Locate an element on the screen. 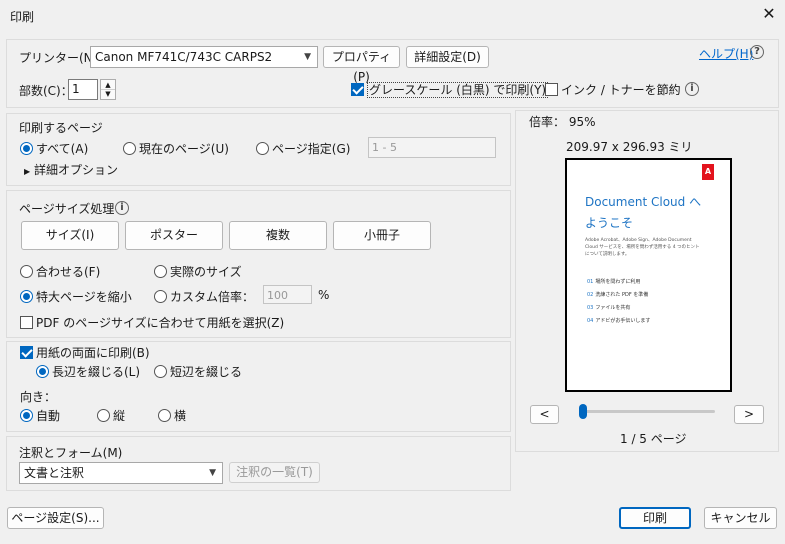 The image size is (785, 544). long-edge-radio: 長辺を綴じる(L) is located at coordinates (88, 371).